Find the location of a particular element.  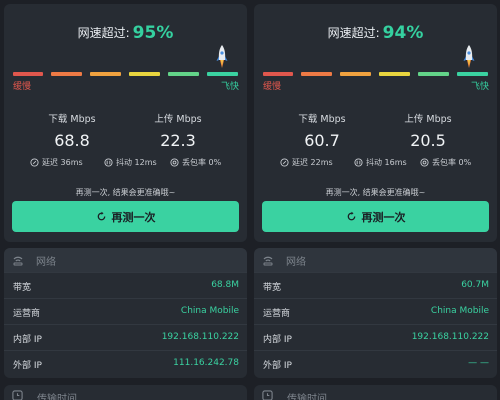

latency-stat: 延迟 22ms is located at coordinates (306, 162).